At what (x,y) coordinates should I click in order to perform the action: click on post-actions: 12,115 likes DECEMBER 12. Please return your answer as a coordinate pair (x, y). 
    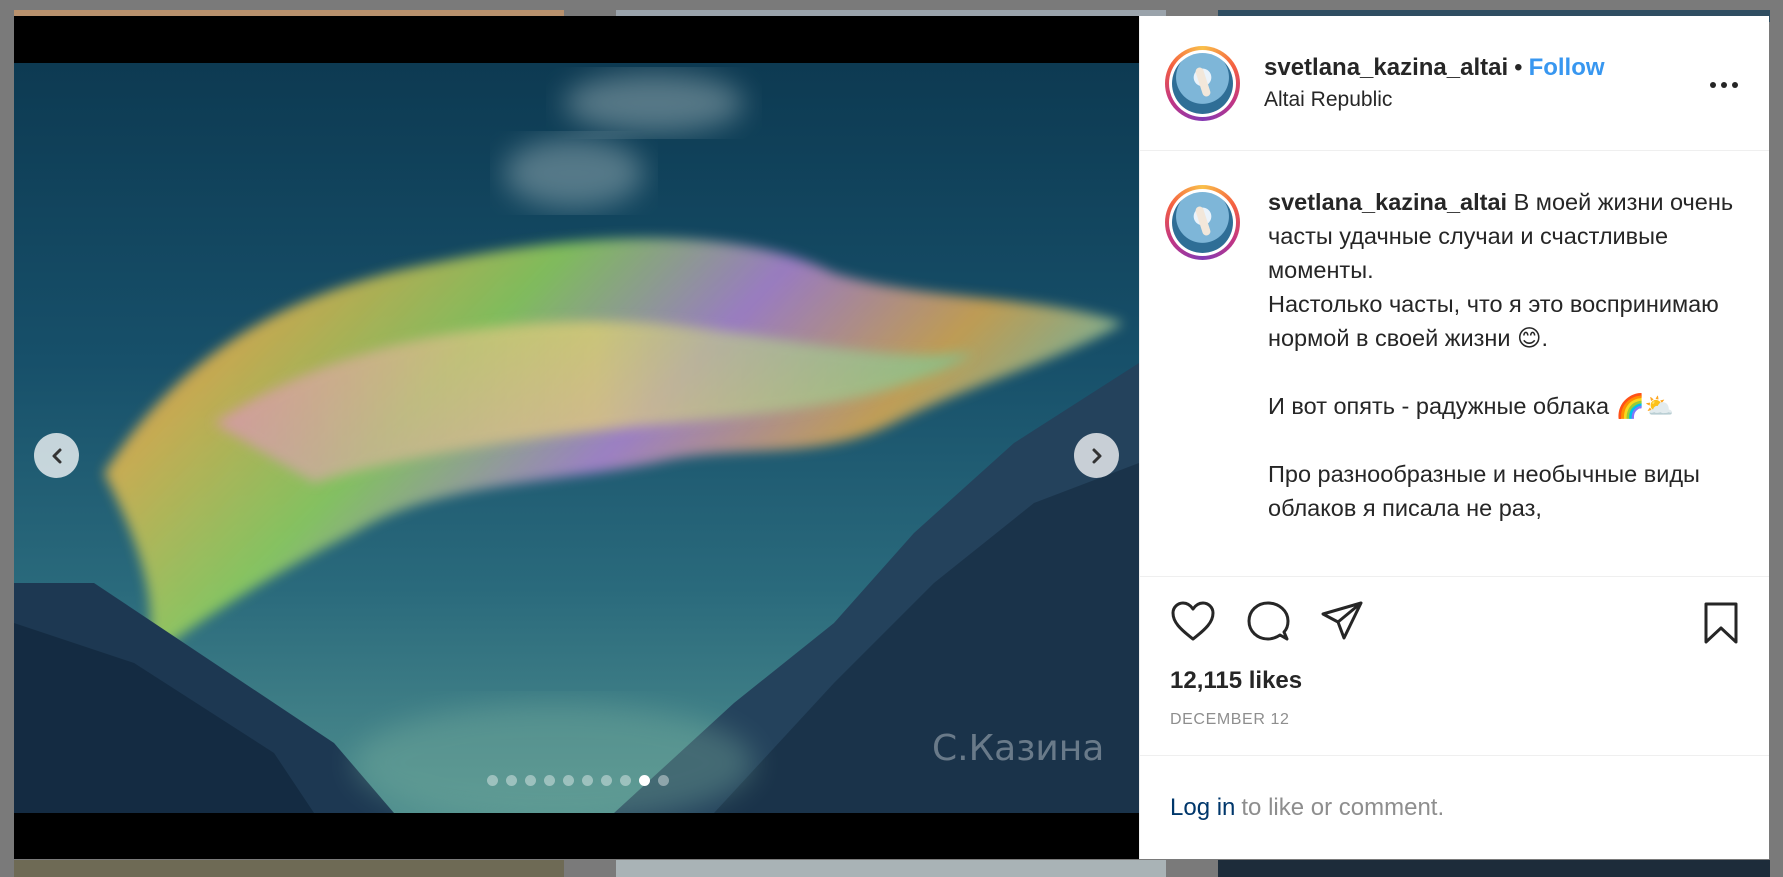
    Looking at the image, I should click on (1454, 665).